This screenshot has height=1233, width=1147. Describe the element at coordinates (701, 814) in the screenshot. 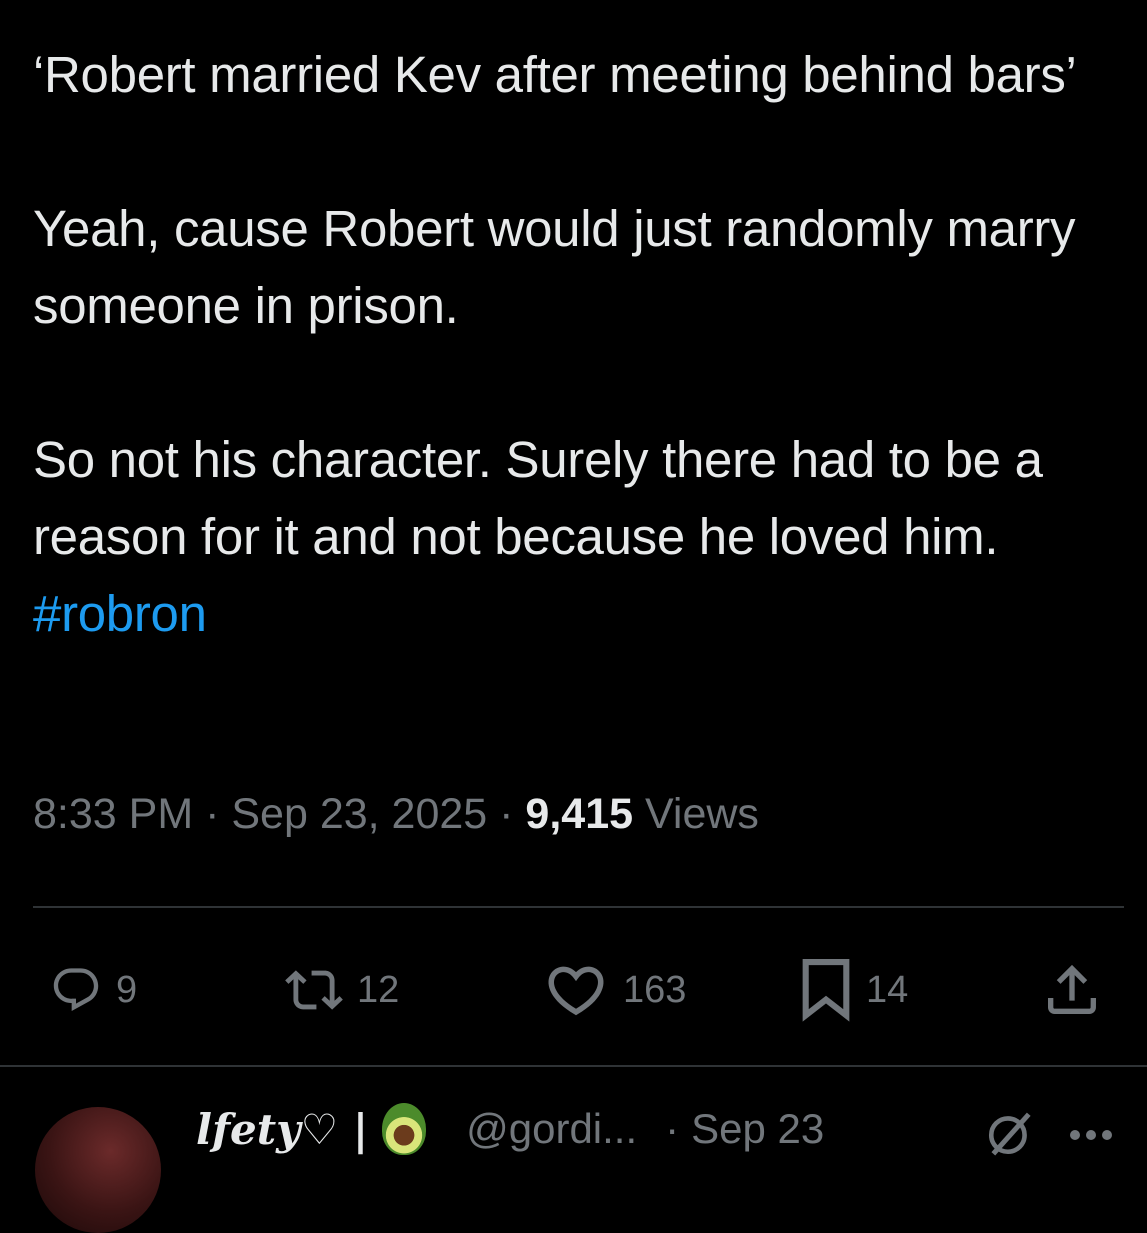

I see `views-label: Views` at that location.